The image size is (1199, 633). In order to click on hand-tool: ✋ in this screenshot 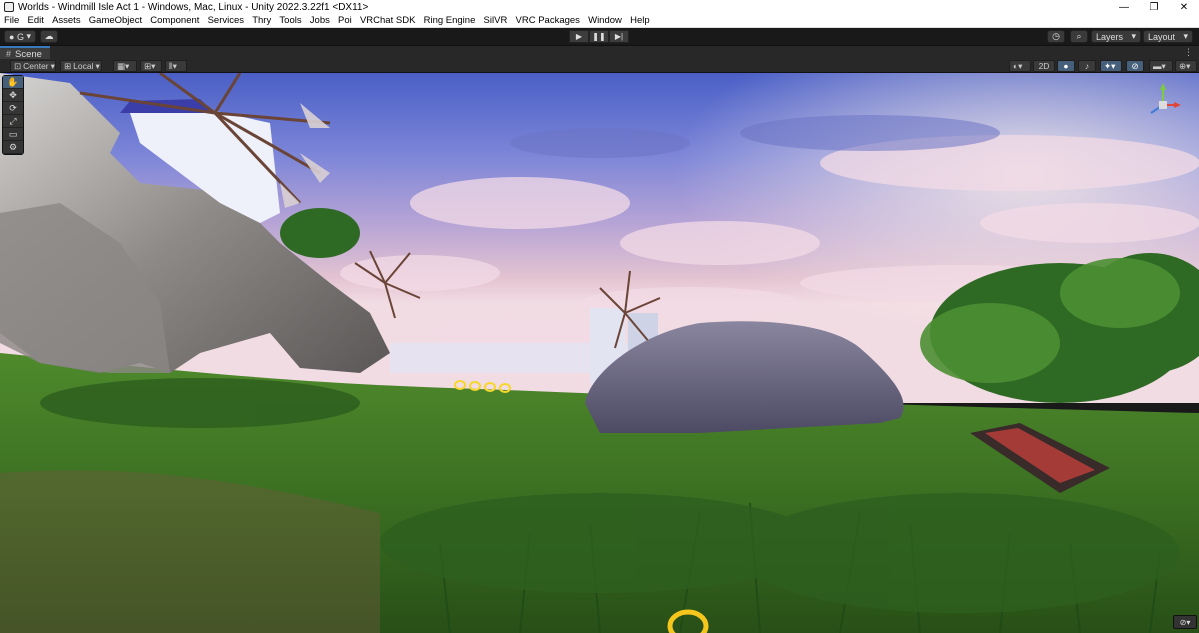, I will do `click(13, 82)`.